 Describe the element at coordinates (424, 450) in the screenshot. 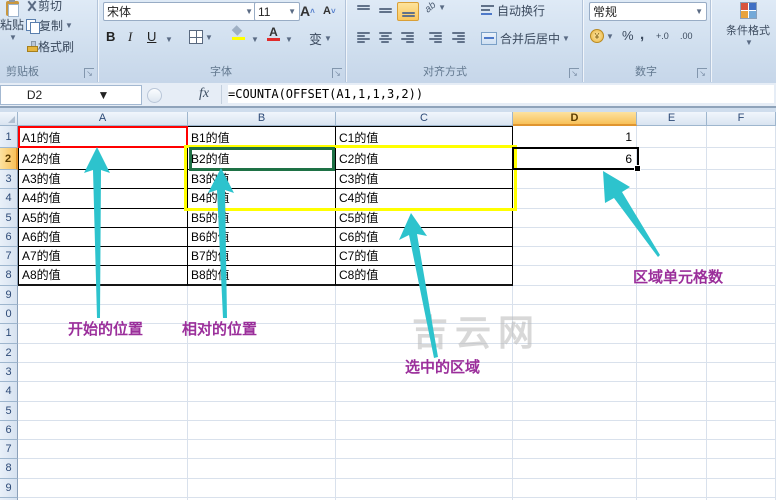

I see `cell-c17` at that location.